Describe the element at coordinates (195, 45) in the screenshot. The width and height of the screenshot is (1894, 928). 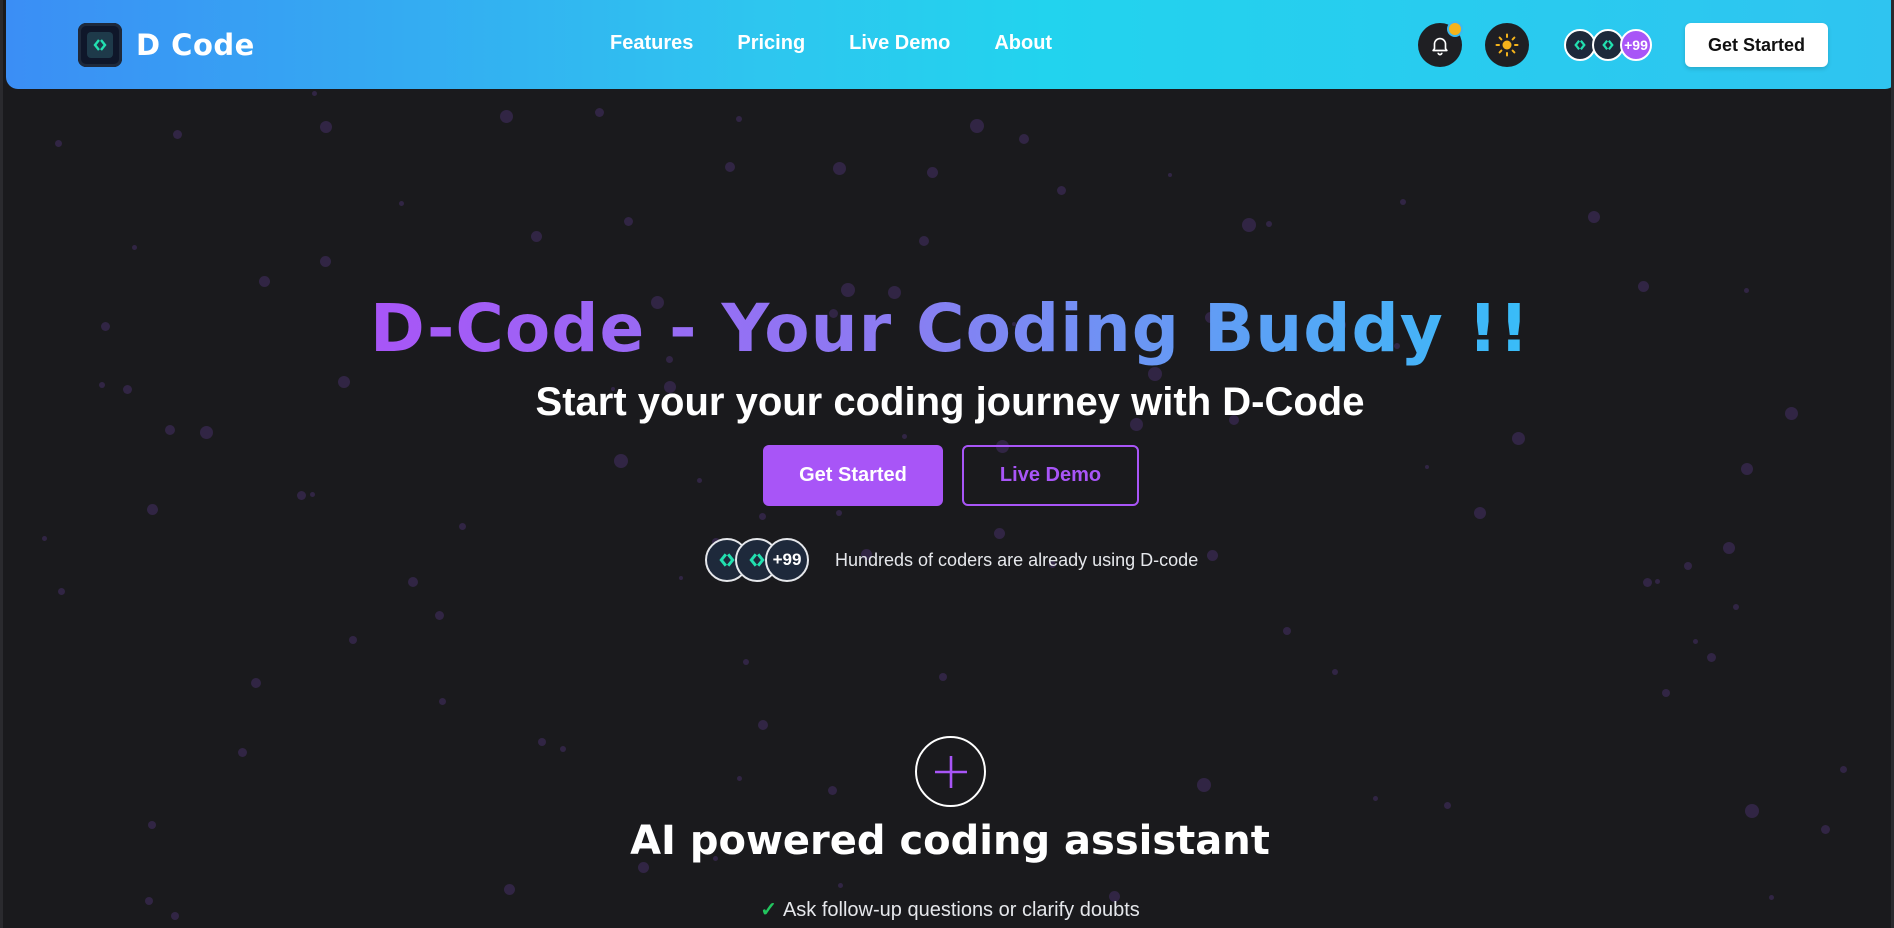
I see `brand-name: D Code` at that location.